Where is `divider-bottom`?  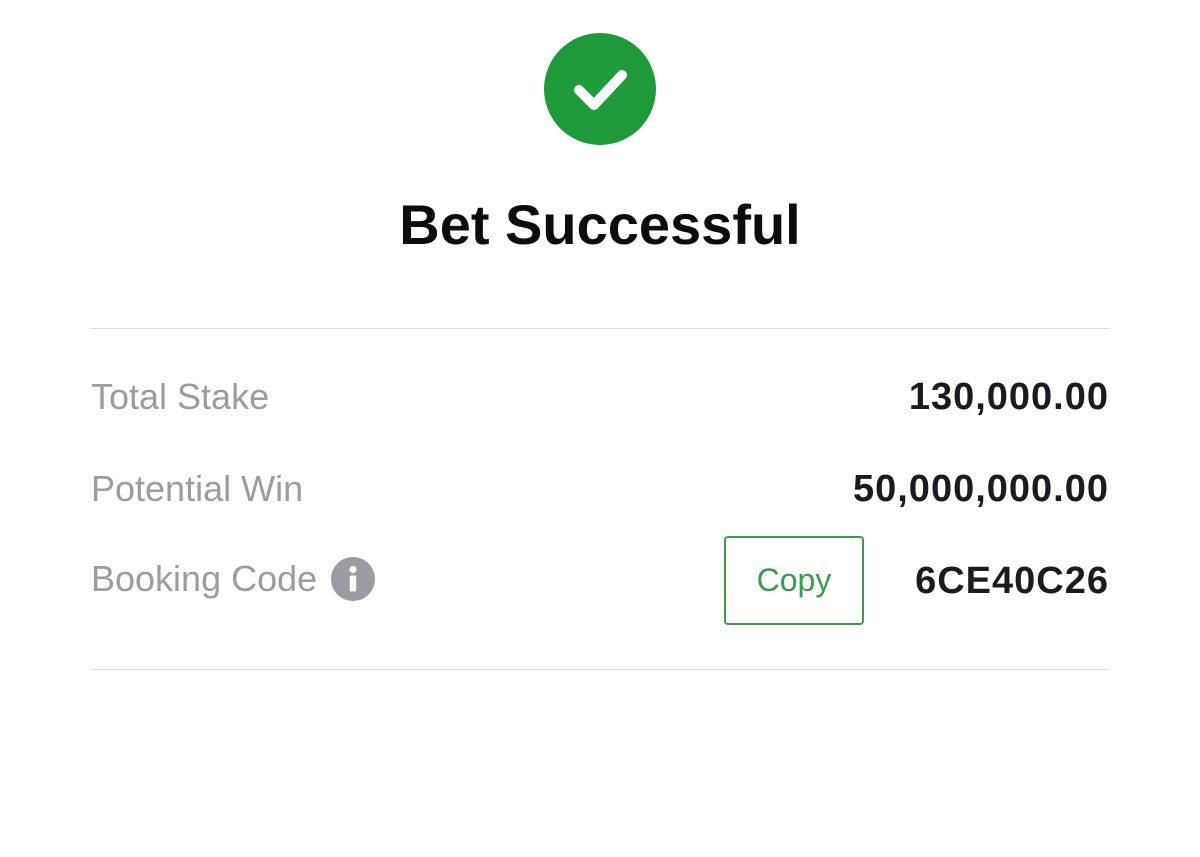
divider-bottom is located at coordinates (600, 669).